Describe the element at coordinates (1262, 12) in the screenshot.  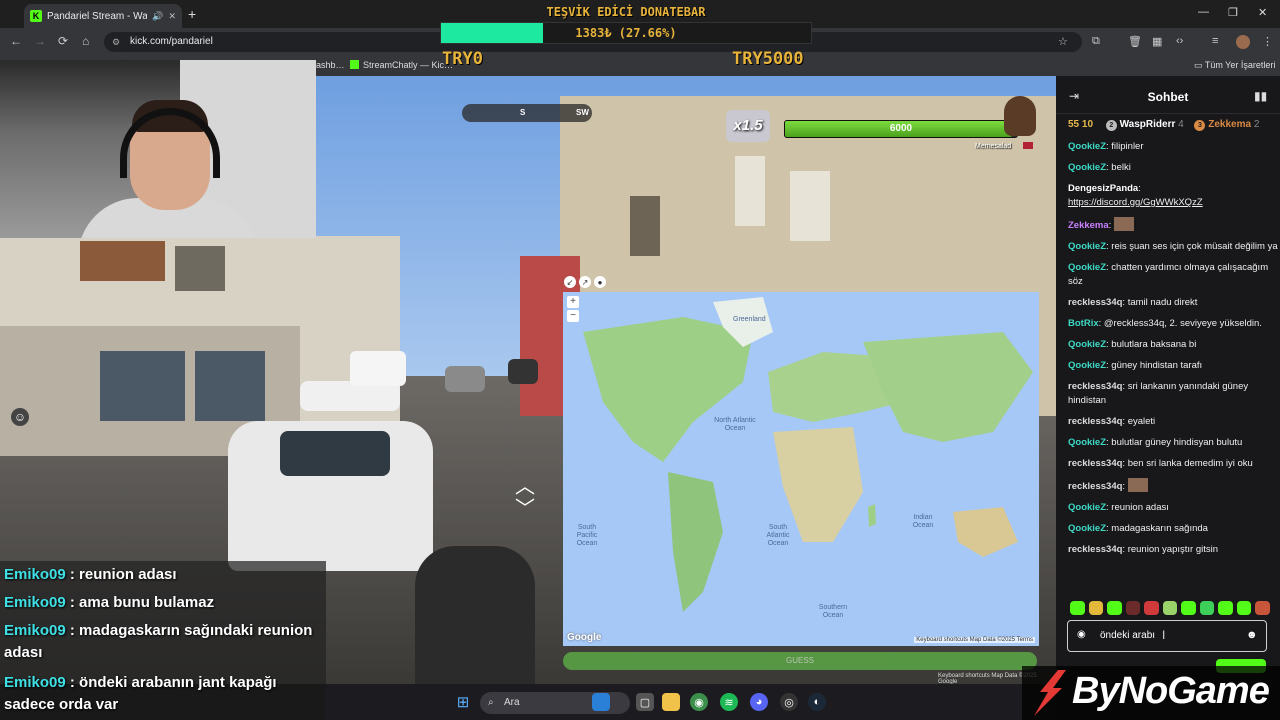
I see `close-window-icon: ✕` at that location.